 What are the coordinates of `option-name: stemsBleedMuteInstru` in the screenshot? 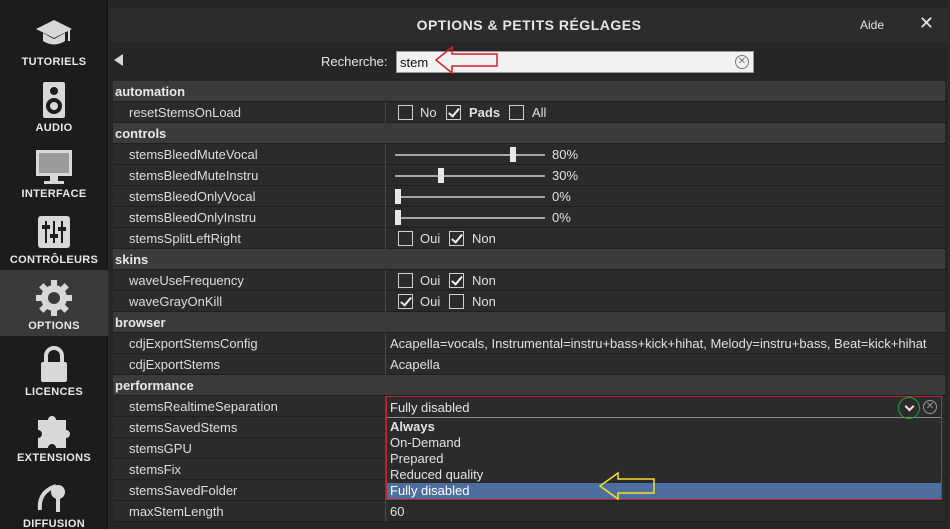 It's located at (194, 175).